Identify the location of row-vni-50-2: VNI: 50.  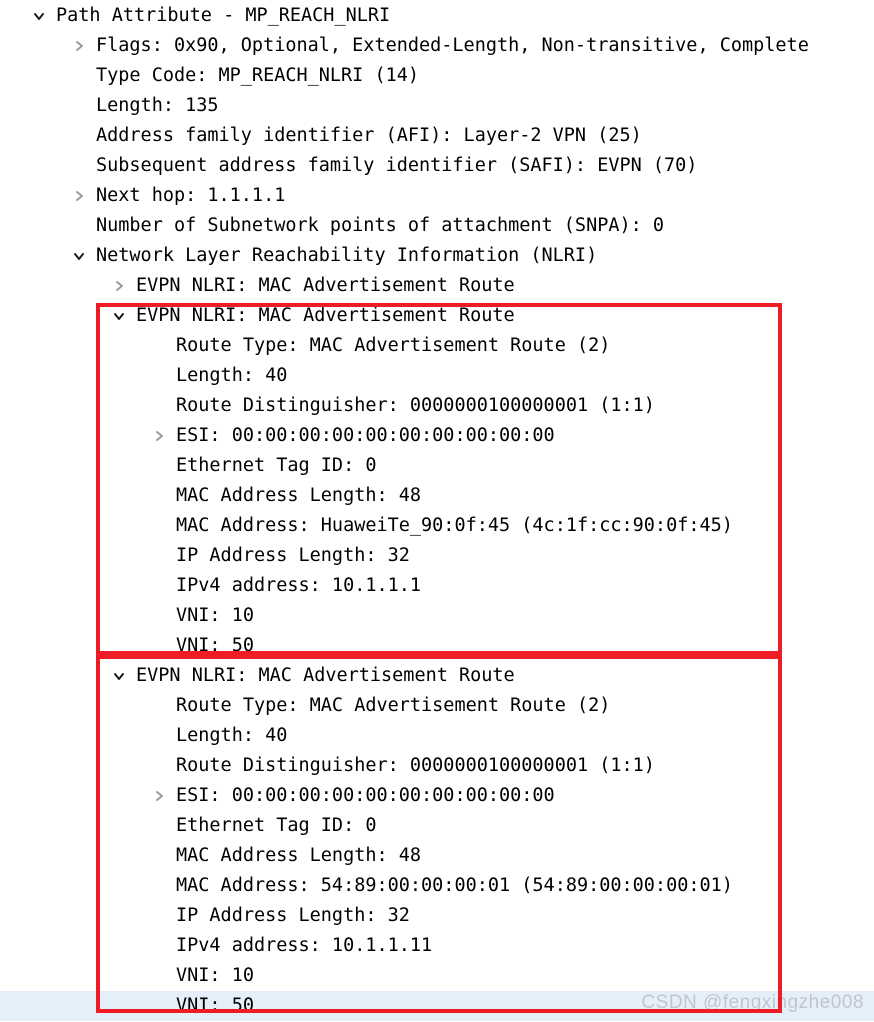
(437, 646).